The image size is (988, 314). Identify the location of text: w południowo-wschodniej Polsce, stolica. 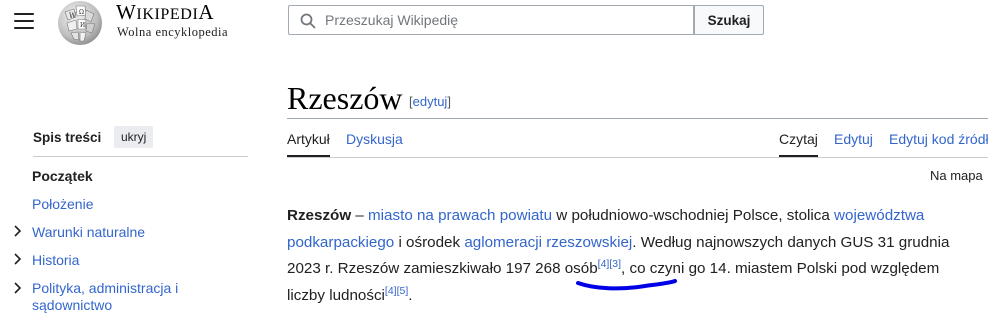
(693, 215).